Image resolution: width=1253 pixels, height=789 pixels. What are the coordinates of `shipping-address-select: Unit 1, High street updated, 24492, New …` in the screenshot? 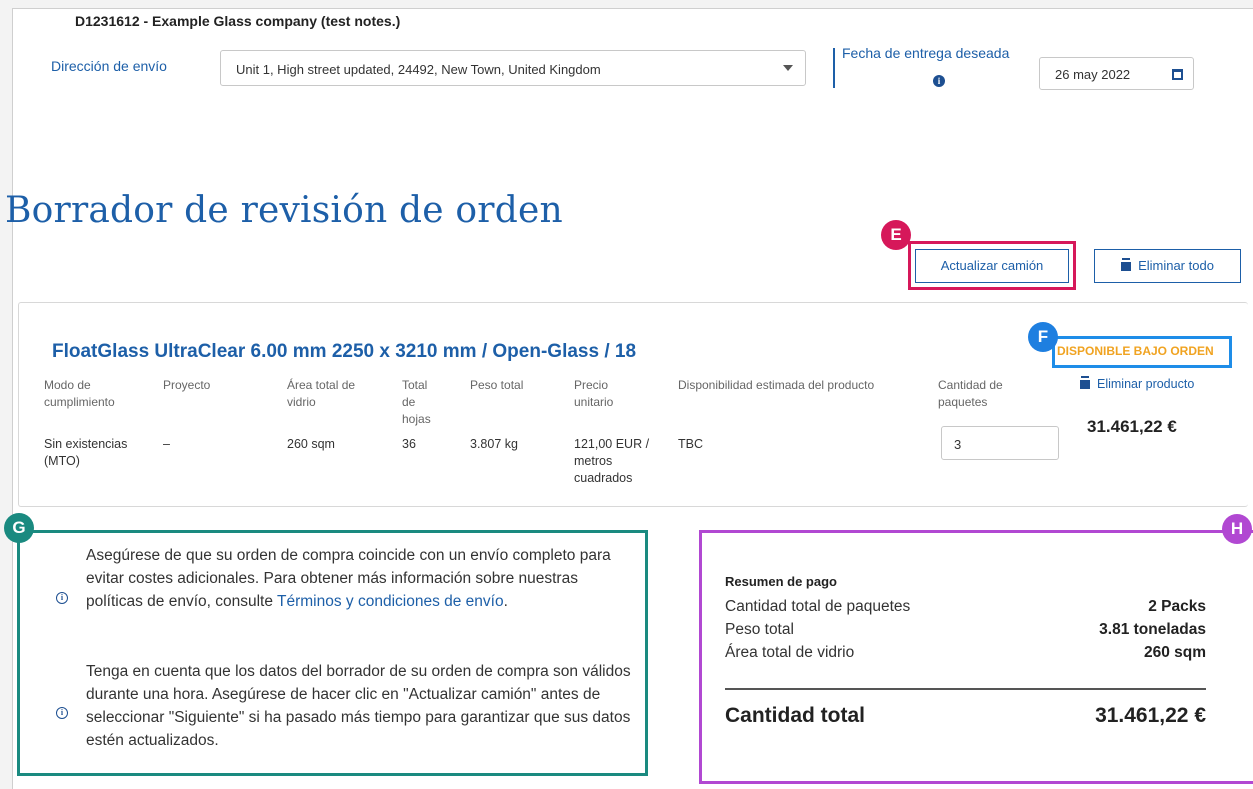 It's located at (513, 68).